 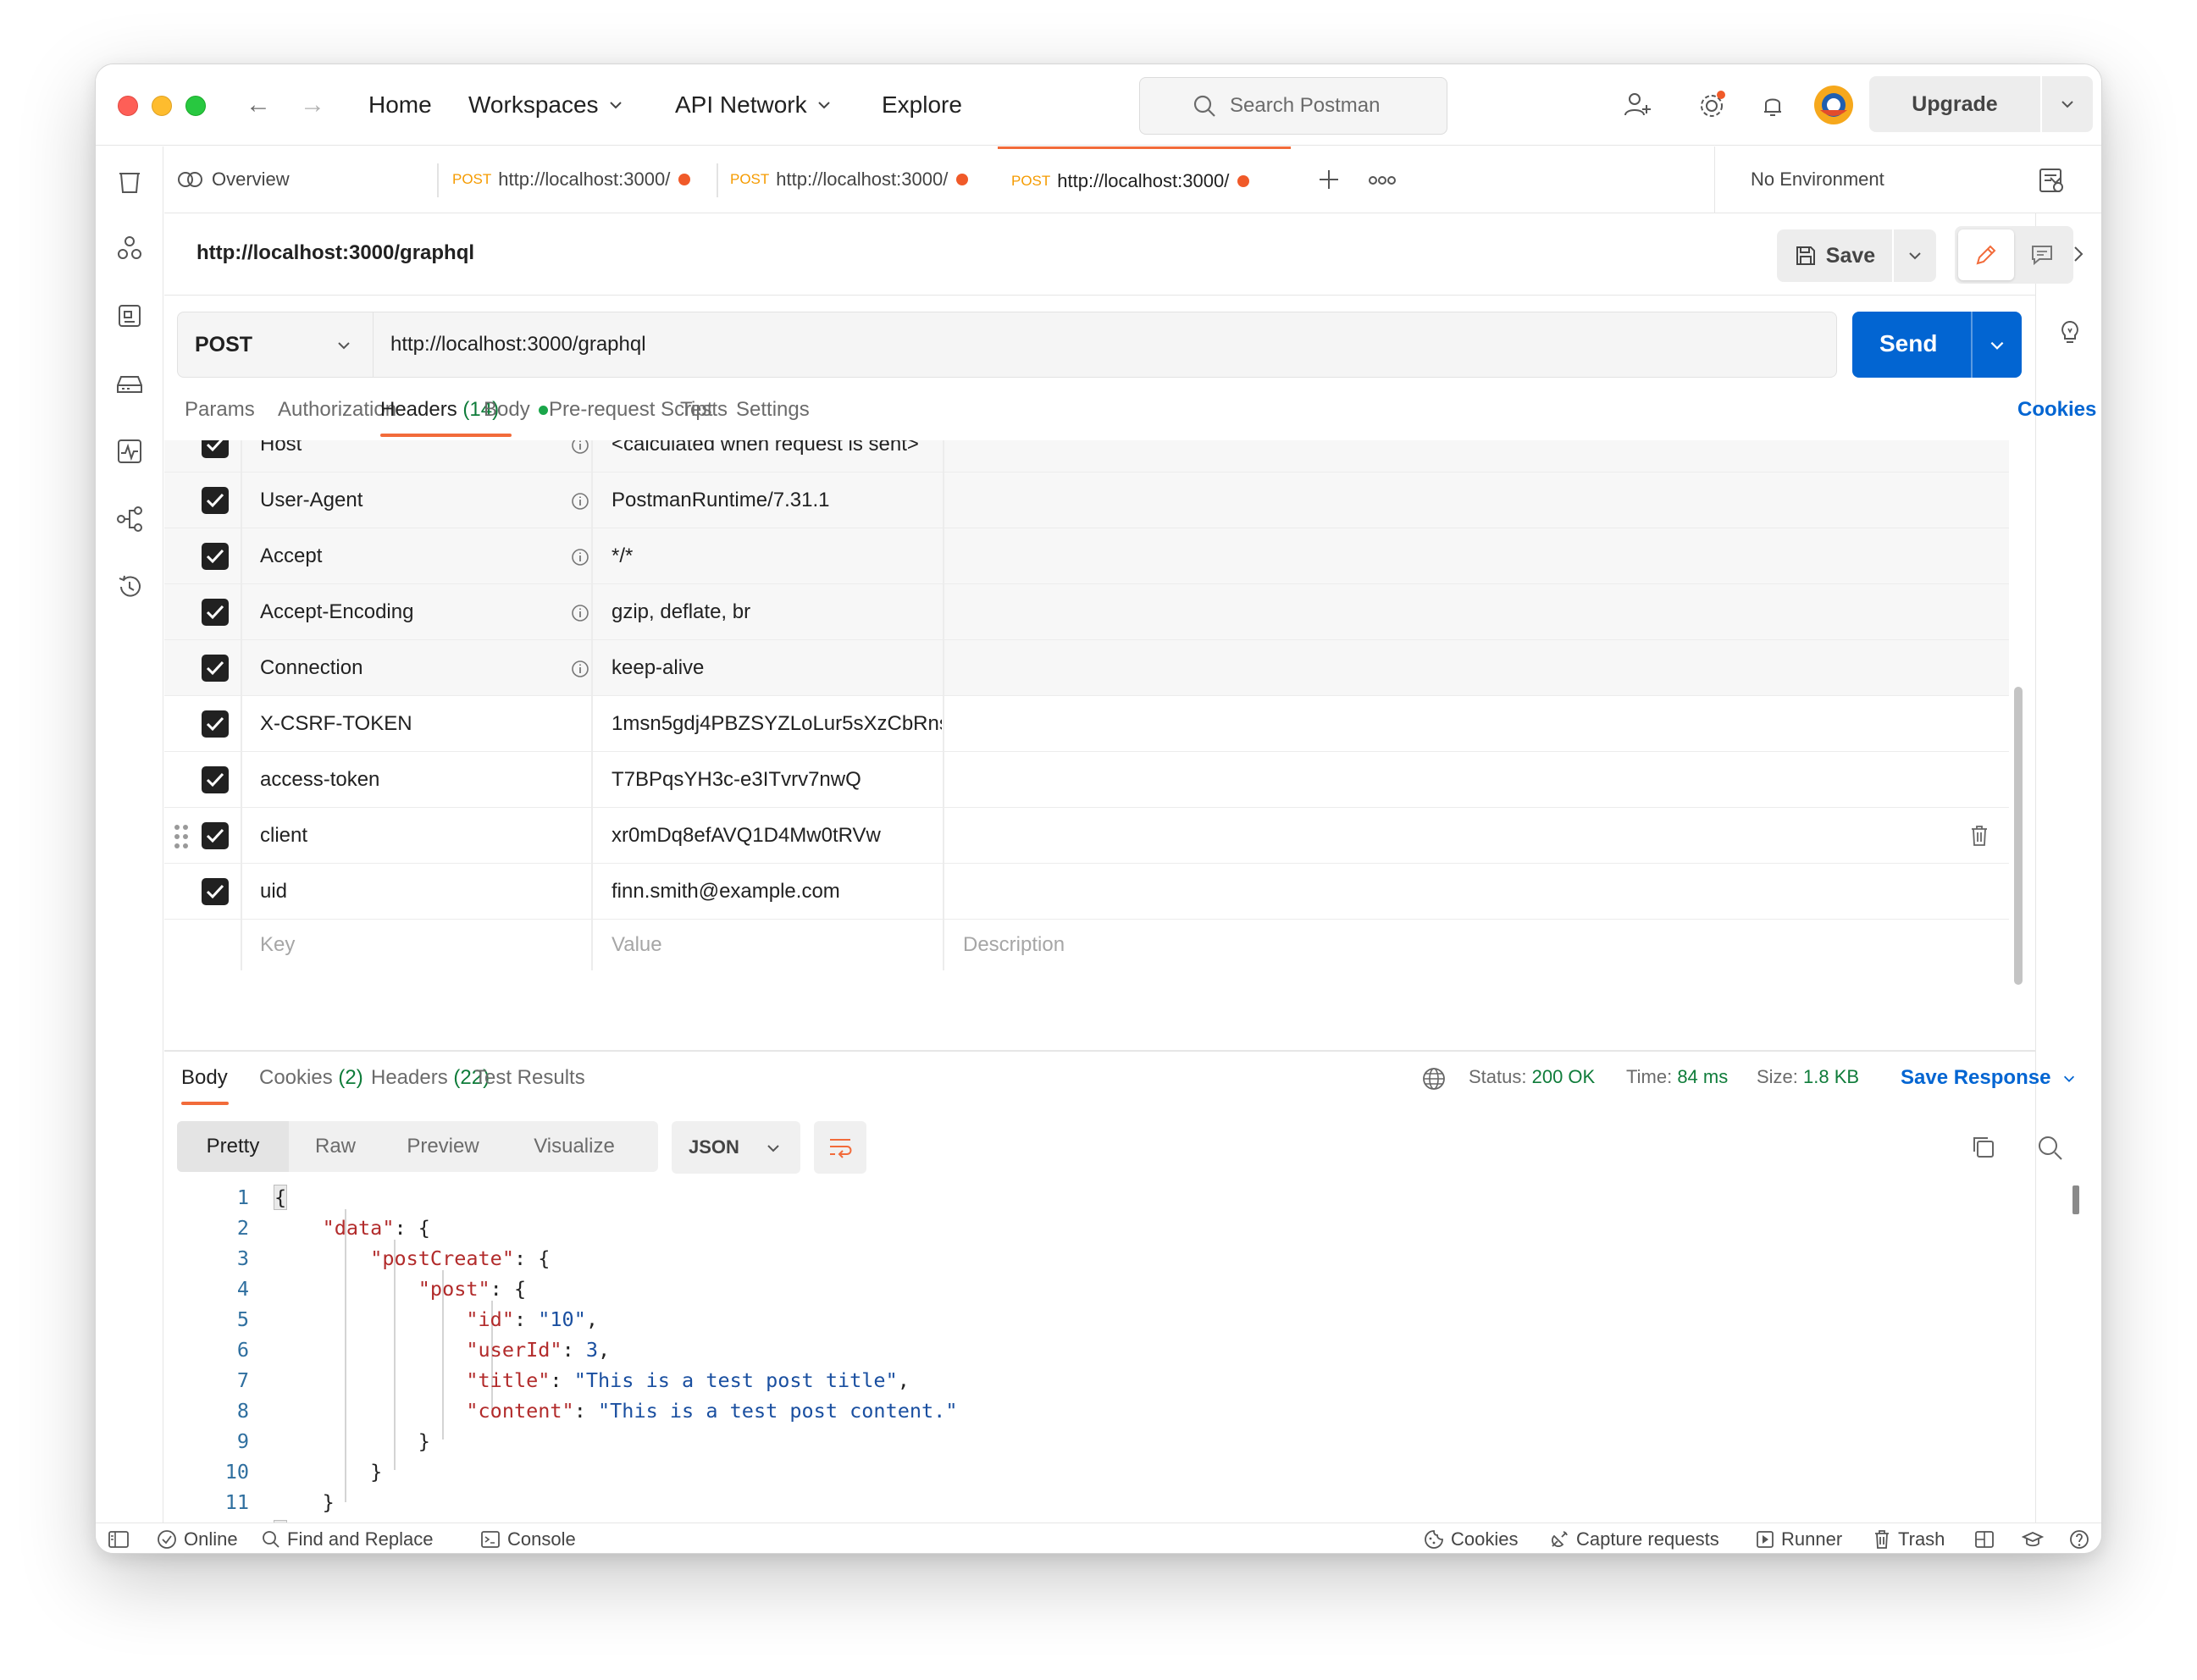 I want to click on header-key: Accept, so click(x=421, y=556).